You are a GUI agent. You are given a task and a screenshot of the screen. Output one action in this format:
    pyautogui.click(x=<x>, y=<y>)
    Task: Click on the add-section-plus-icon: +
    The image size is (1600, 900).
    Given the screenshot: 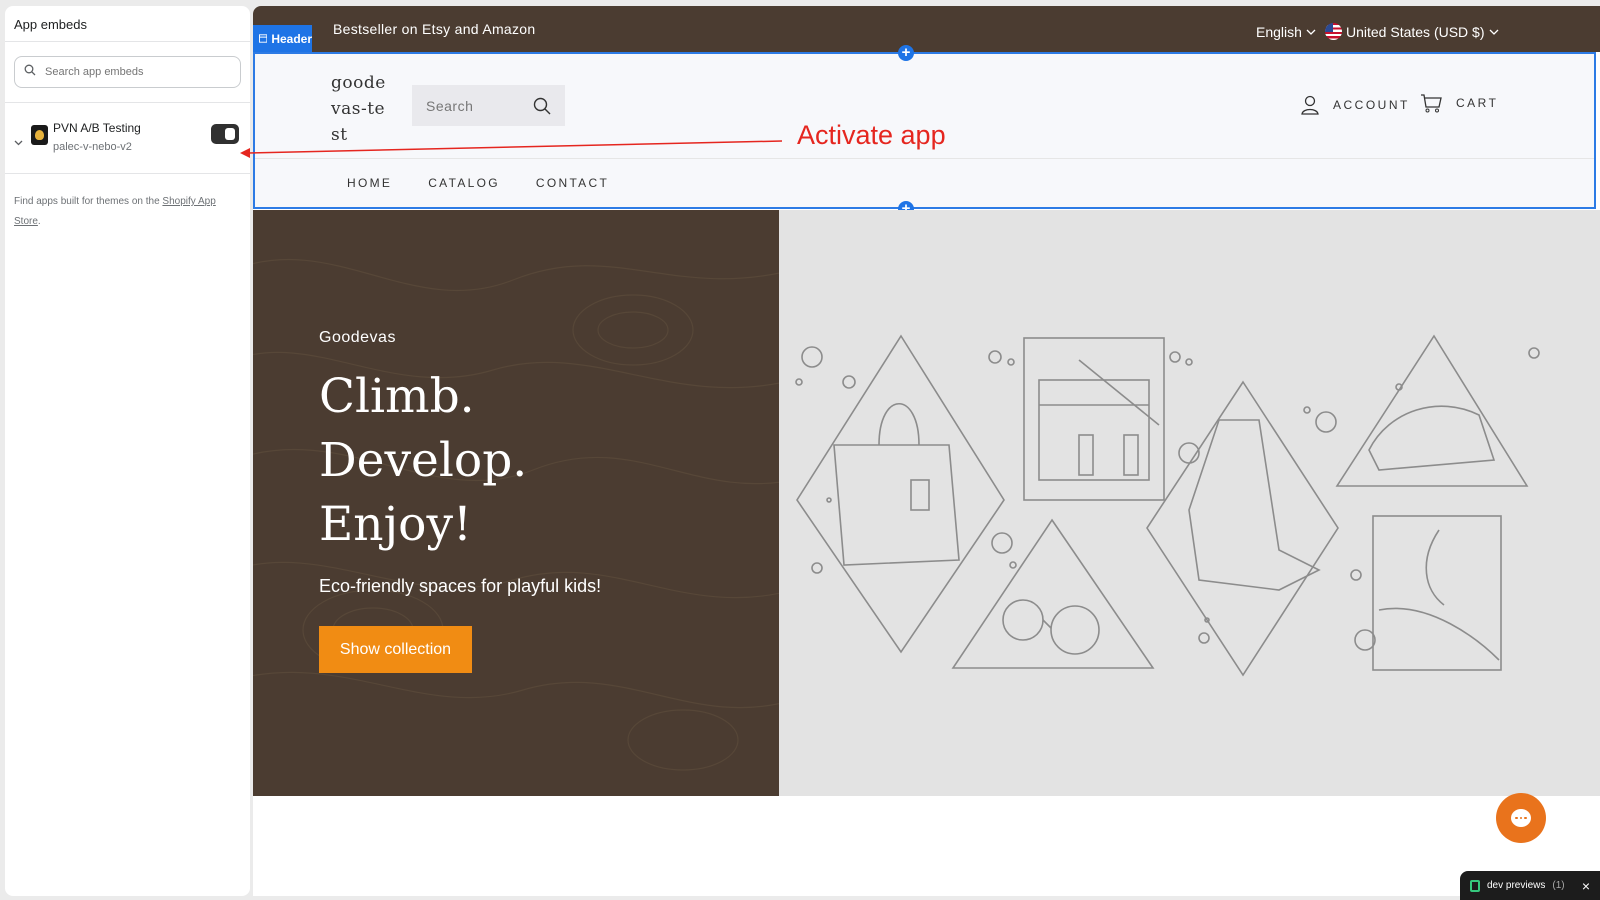 What is the action you would take?
    pyautogui.click(x=906, y=53)
    